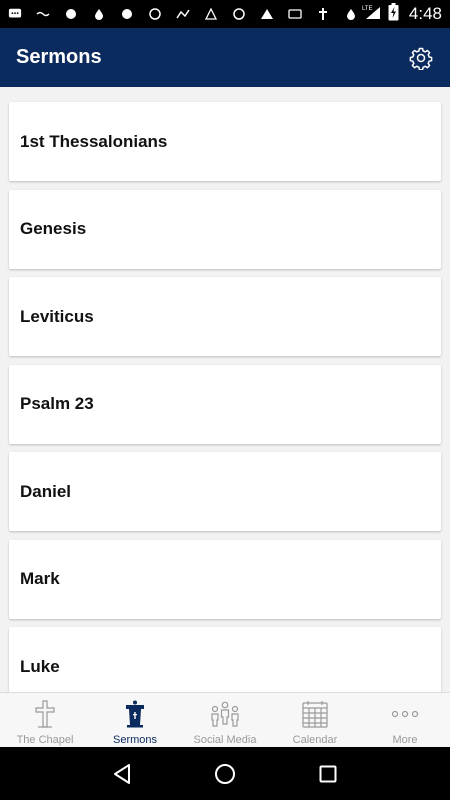 This screenshot has width=450, height=800. I want to click on sermon-title: Luke, so click(40, 666).